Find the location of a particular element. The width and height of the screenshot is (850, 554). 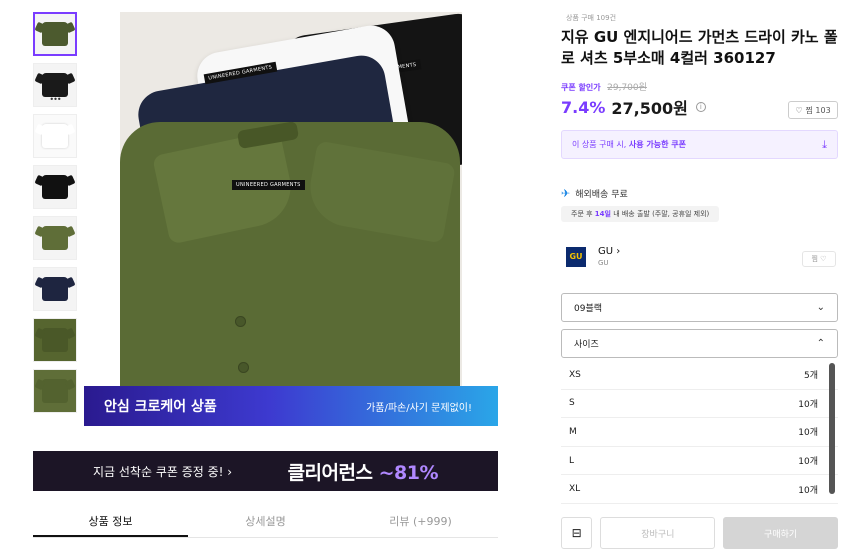

like-count: 찜 103 is located at coordinates (818, 110).